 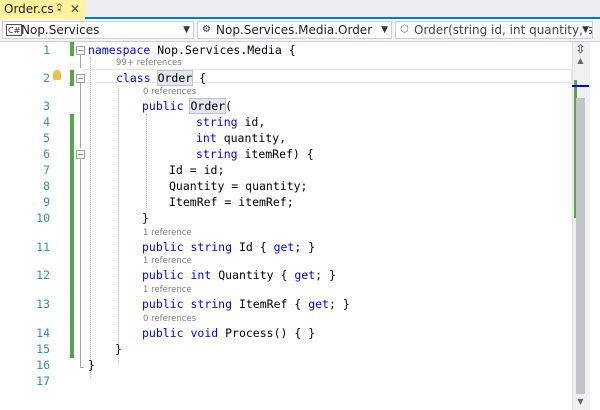 What do you see at coordinates (91, 365) in the screenshot?
I see `code-line-16: }` at bounding box center [91, 365].